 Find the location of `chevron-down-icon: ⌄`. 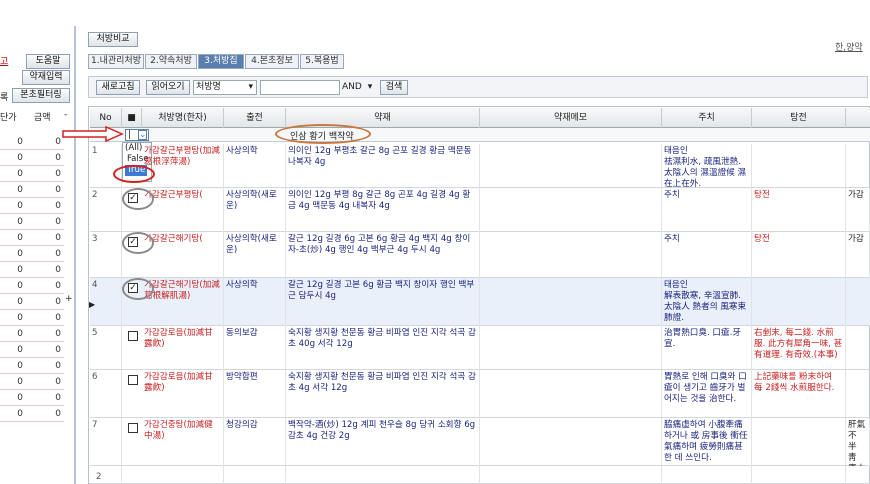

chevron-down-icon: ⌄ is located at coordinates (142, 135).